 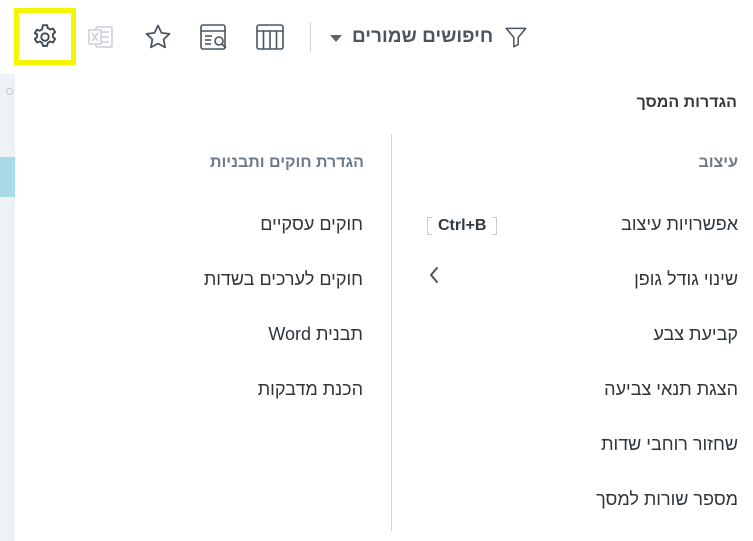 I want to click on columns-icon, so click(x=270, y=37).